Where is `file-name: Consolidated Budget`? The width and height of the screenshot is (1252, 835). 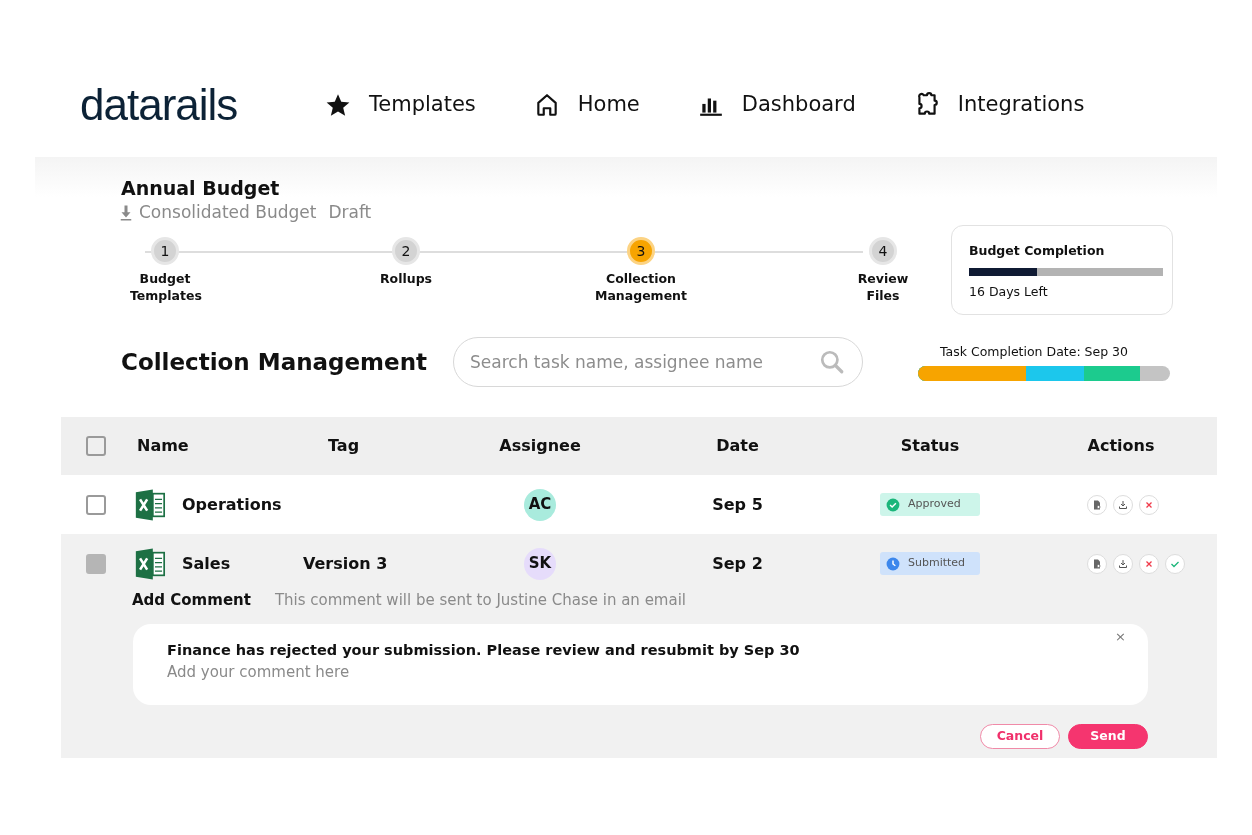 file-name: Consolidated Budget is located at coordinates (228, 212).